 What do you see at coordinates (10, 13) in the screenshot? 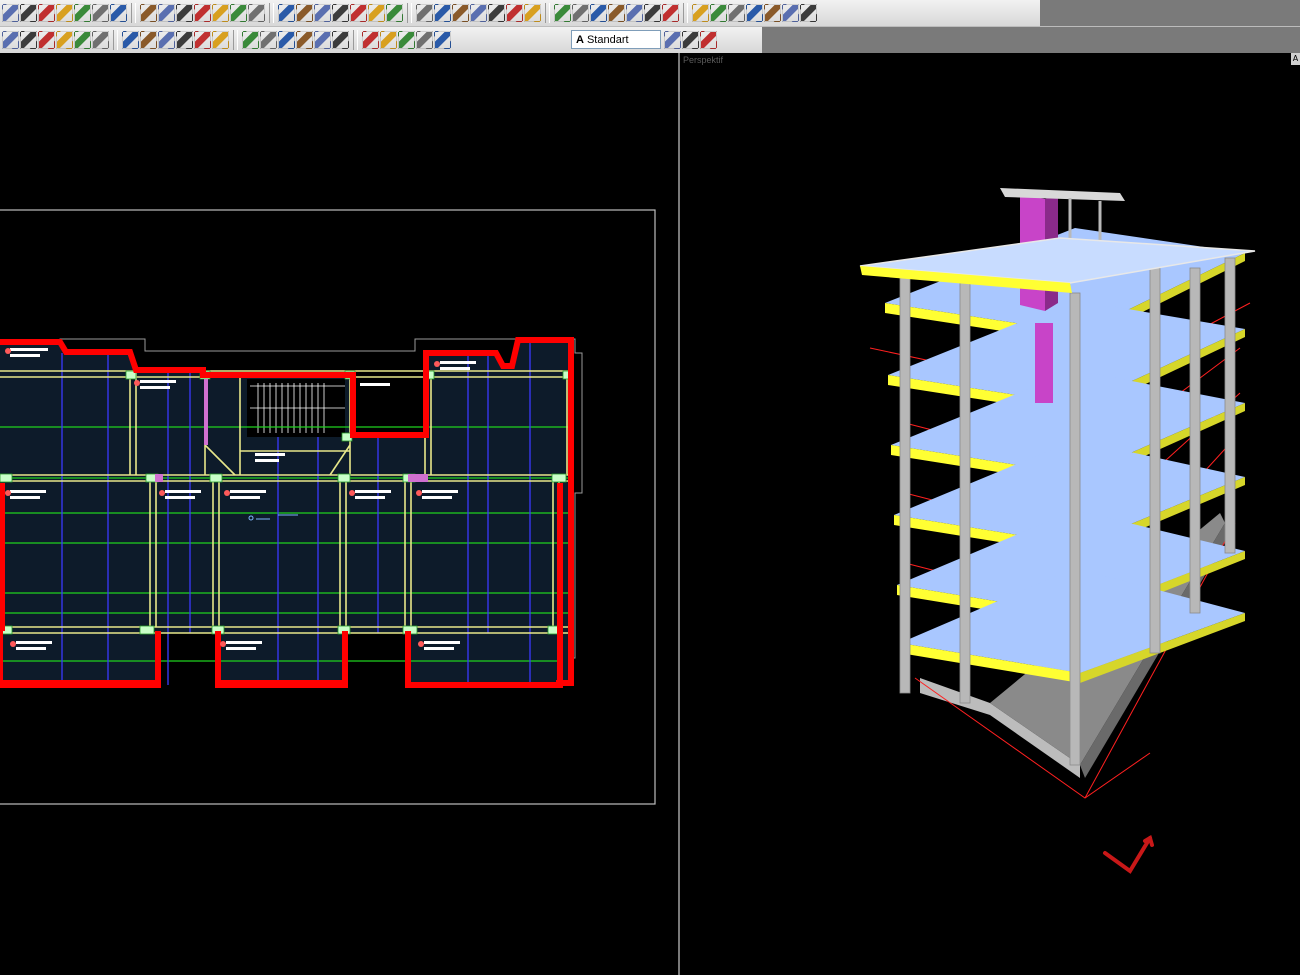
I see `zoom-window-icon` at bounding box center [10, 13].